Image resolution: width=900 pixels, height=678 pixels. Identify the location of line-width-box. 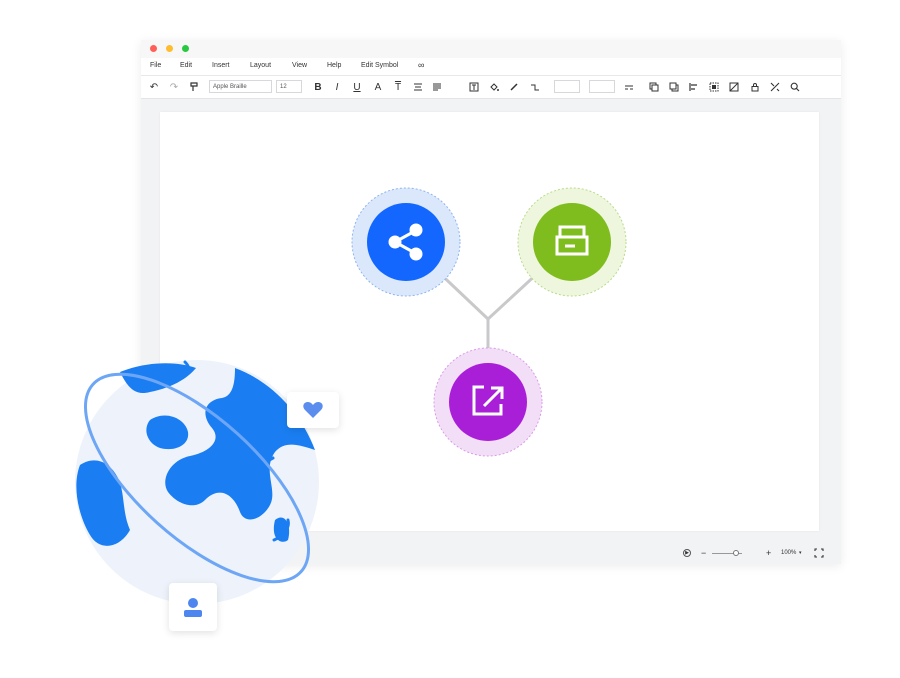
(567, 86).